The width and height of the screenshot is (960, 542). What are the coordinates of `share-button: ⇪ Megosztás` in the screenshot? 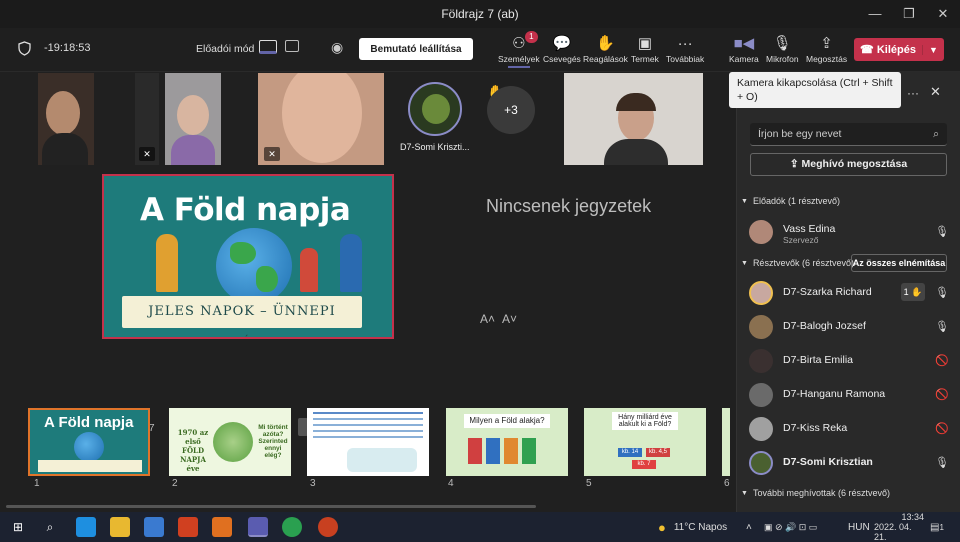 It's located at (826, 49).